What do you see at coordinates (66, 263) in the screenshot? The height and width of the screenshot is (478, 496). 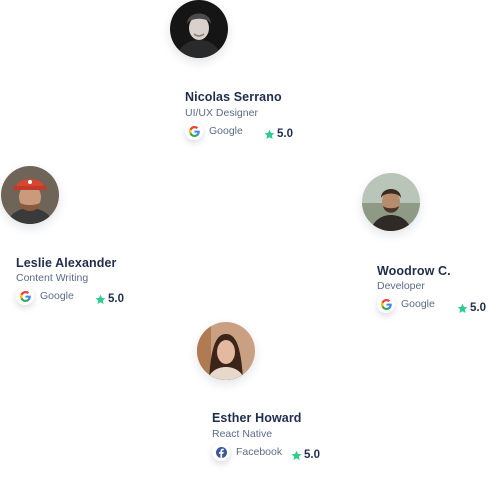 I see `reviewer-name: Leslie Alexander` at bounding box center [66, 263].